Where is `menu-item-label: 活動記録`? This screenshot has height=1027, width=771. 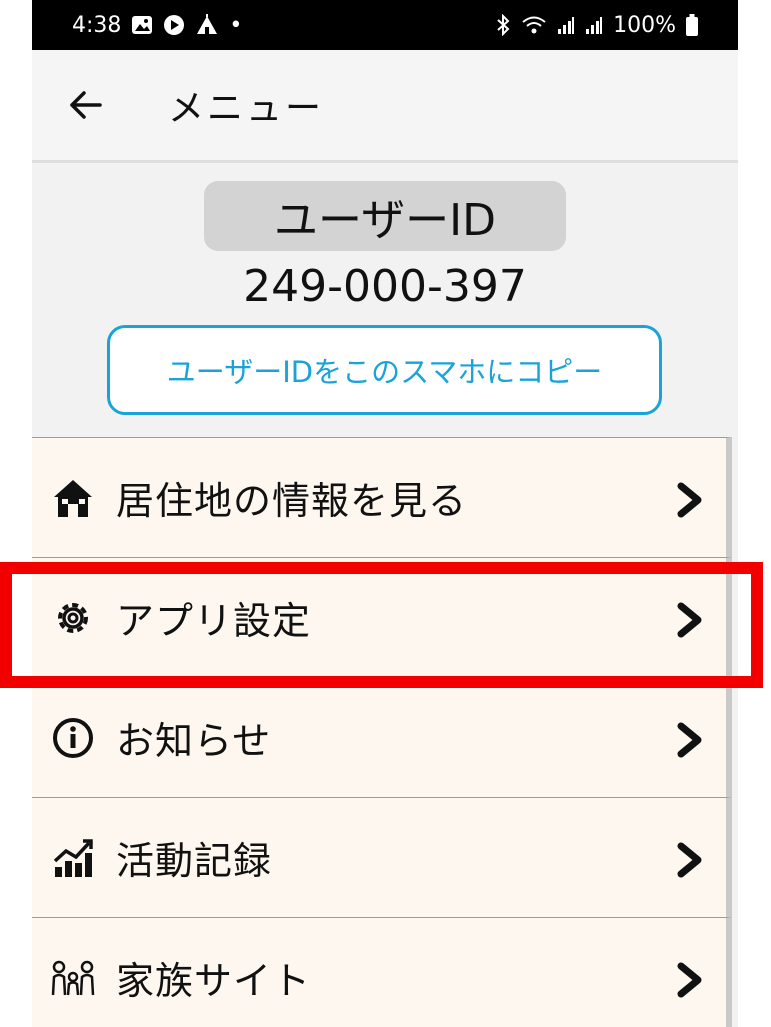 menu-item-label: 活動記録 is located at coordinates (194, 861).